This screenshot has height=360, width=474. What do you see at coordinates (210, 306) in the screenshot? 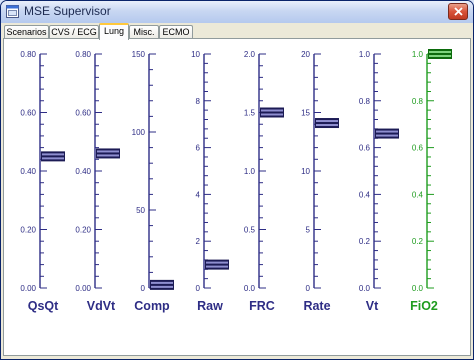
I see `gauge-label-raw: Raw` at bounding box center [210, 306].